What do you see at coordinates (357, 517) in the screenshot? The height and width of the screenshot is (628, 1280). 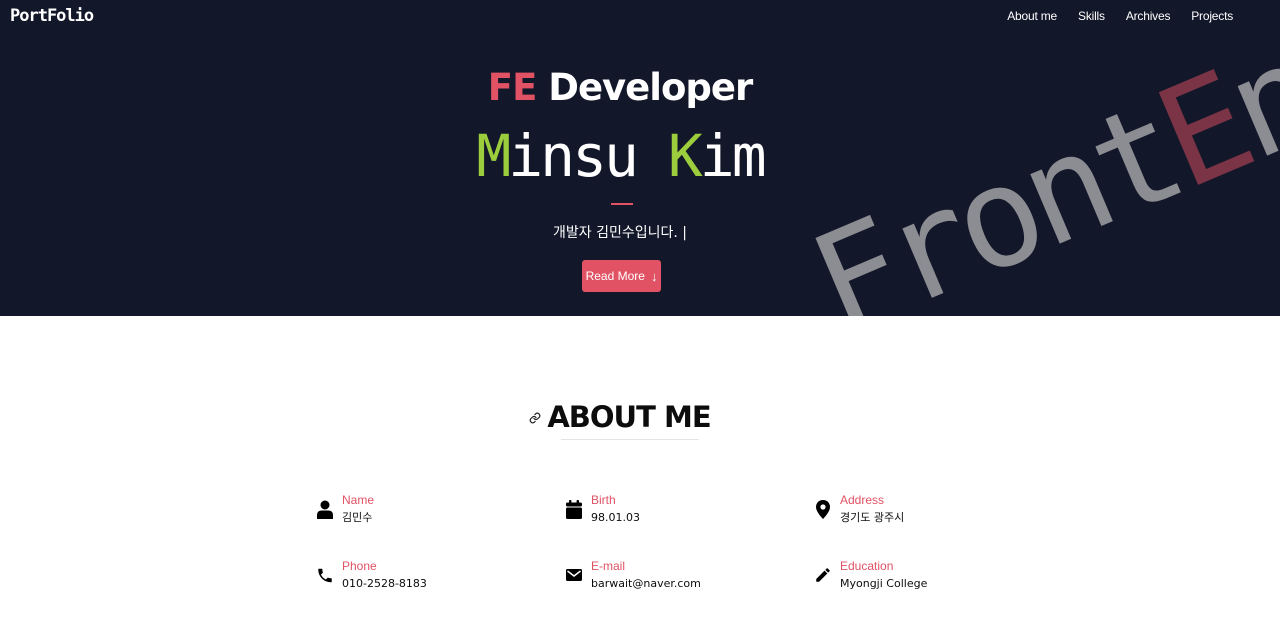 I see `info-value: 김민수` at bounding box center [357, 517].